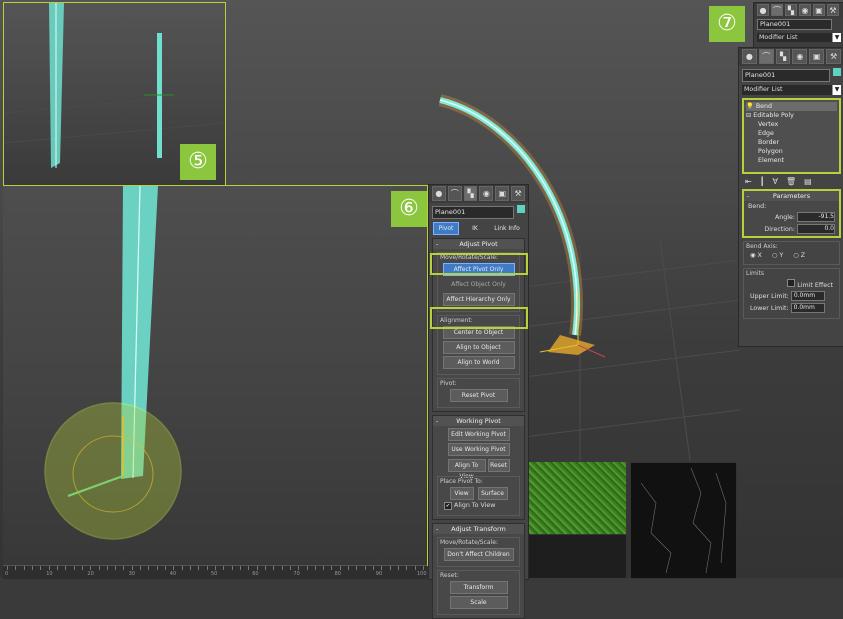 This screenshot has width=843, height=619. Describe the element at coordinates (791, 151) in the screenshot. I see `stack-item-polygon: Polygon` at that location.